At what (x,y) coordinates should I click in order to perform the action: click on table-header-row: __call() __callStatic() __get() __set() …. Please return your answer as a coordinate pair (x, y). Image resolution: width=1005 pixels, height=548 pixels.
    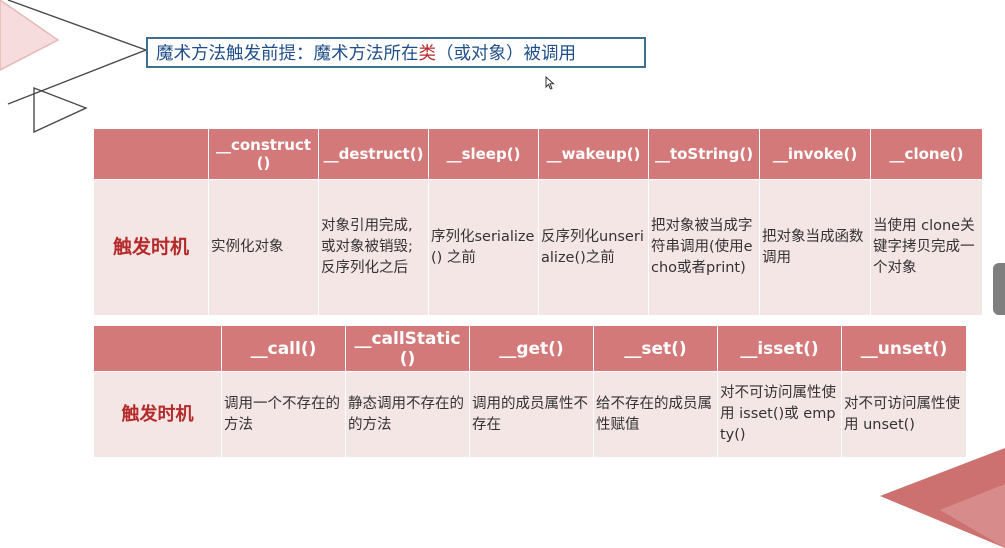
    Looking at the image, I should click on (530, 348).